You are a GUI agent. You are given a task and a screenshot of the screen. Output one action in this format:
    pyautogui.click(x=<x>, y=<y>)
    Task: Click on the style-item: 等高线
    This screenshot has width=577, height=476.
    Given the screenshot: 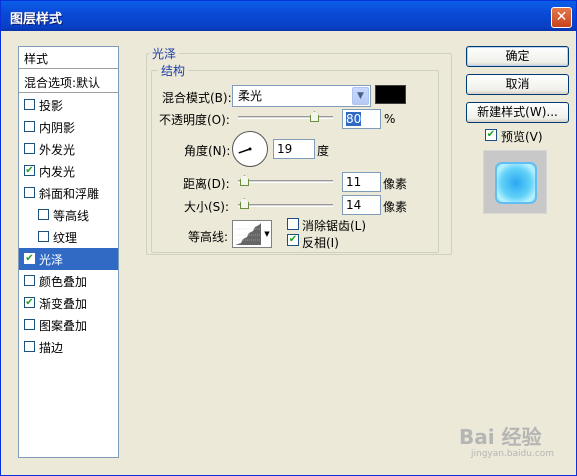 What is the action you would take?
    pyautogui.click(x=68, y=215)
    